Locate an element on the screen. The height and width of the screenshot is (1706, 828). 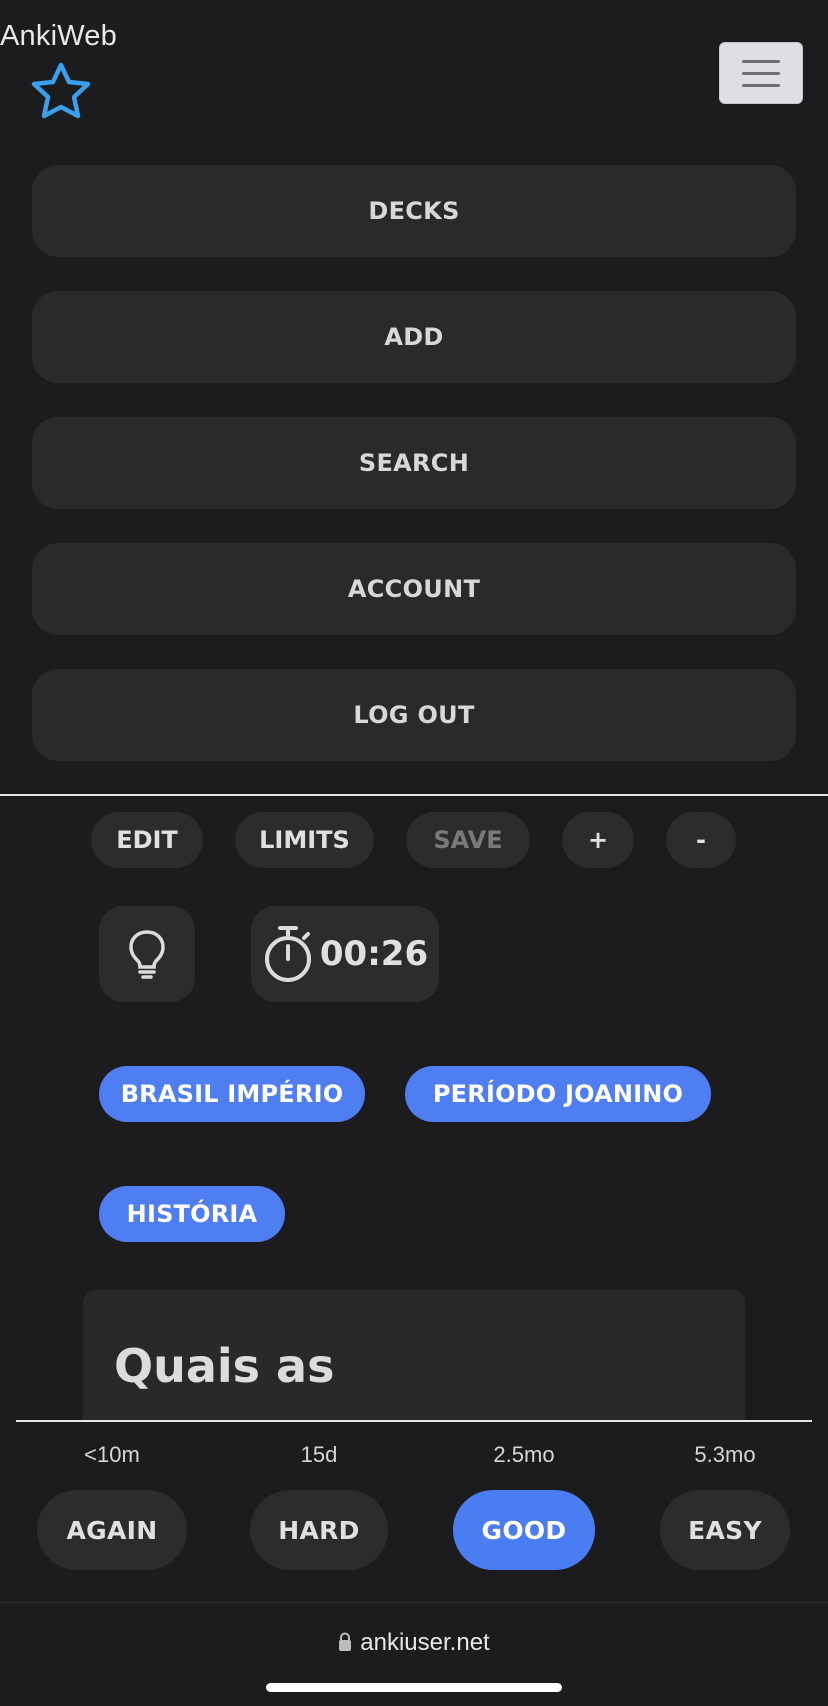
timer-value: 00:26 is located at coordinates (374, 954).